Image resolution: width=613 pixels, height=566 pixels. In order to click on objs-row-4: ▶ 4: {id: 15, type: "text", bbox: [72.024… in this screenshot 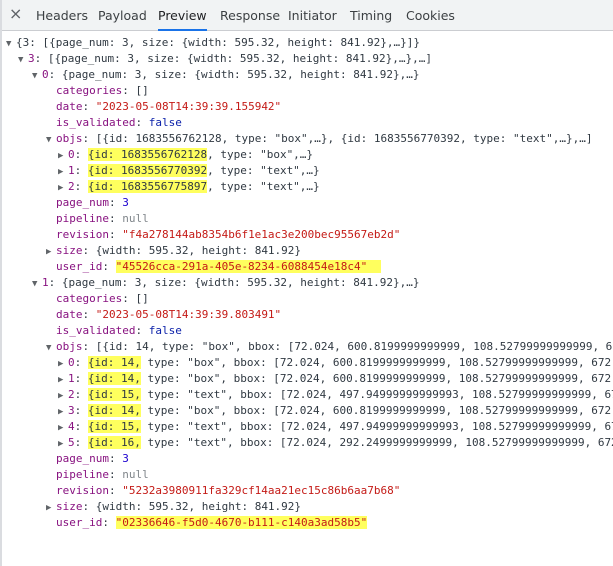, I will do `click(307, 427)`.